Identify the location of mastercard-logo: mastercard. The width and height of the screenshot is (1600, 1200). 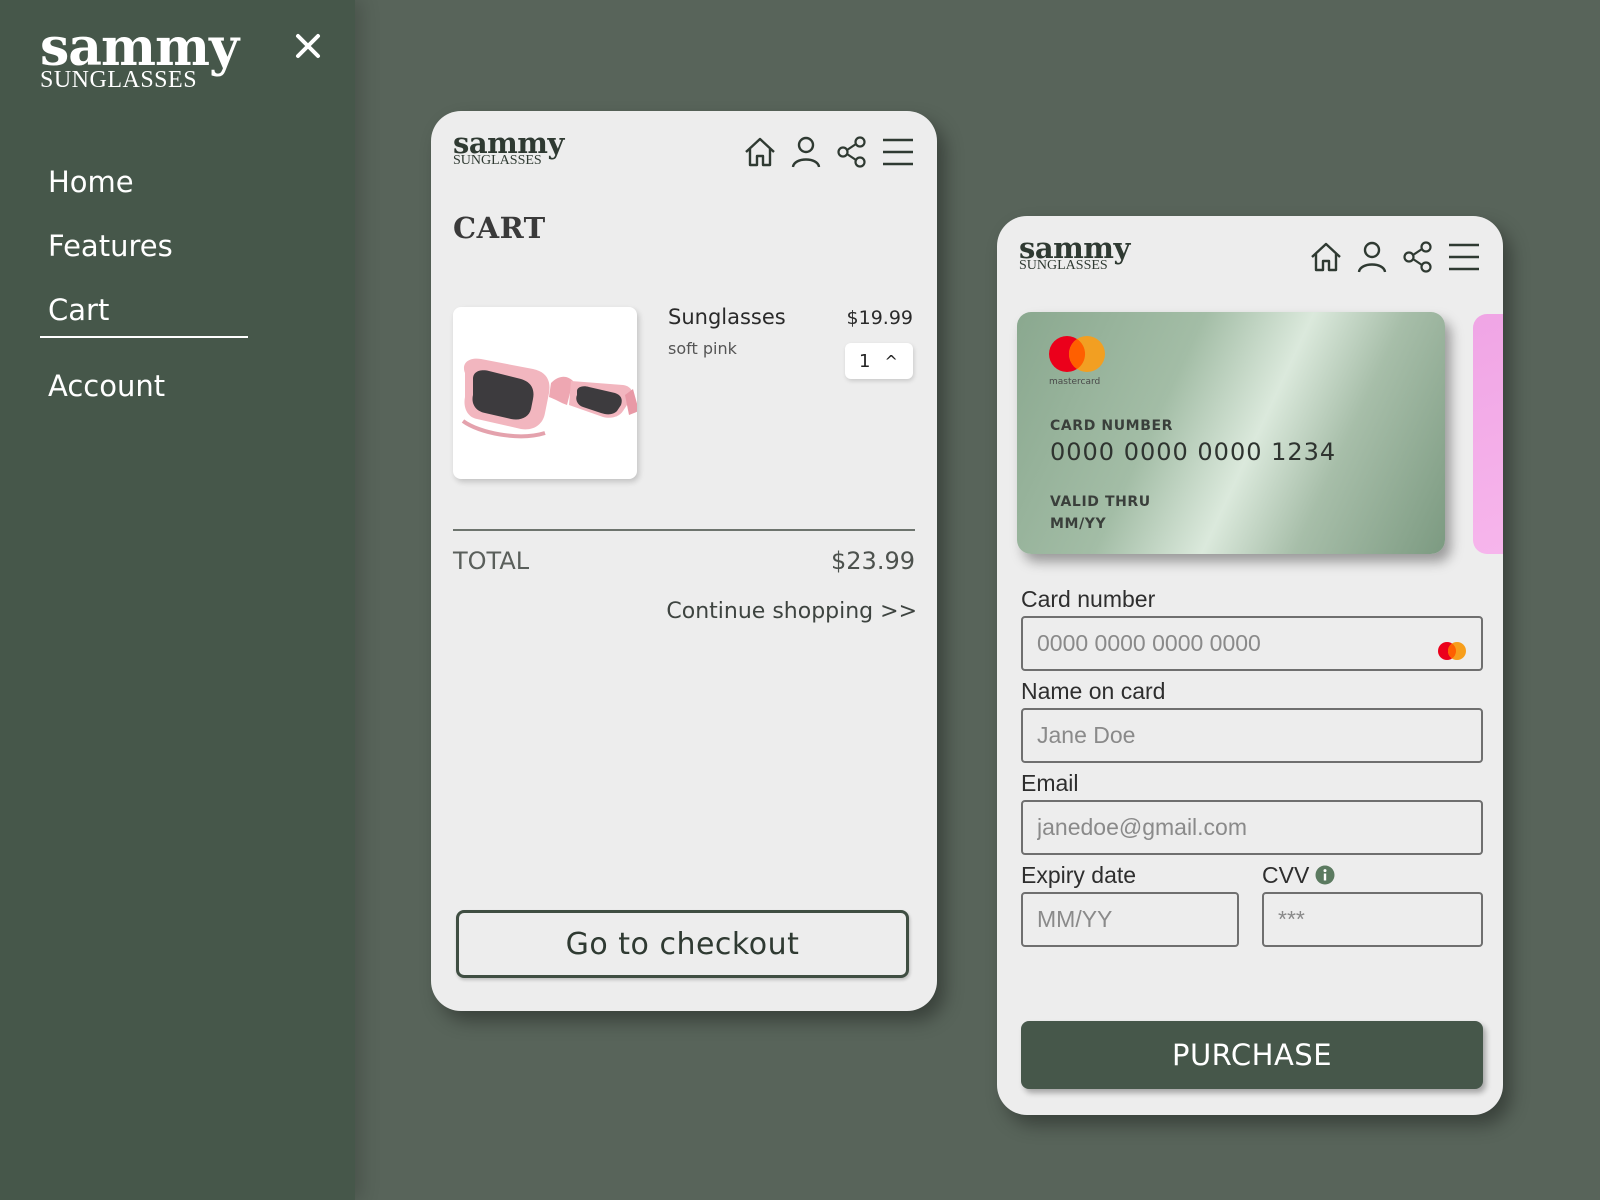
(1077, 360).